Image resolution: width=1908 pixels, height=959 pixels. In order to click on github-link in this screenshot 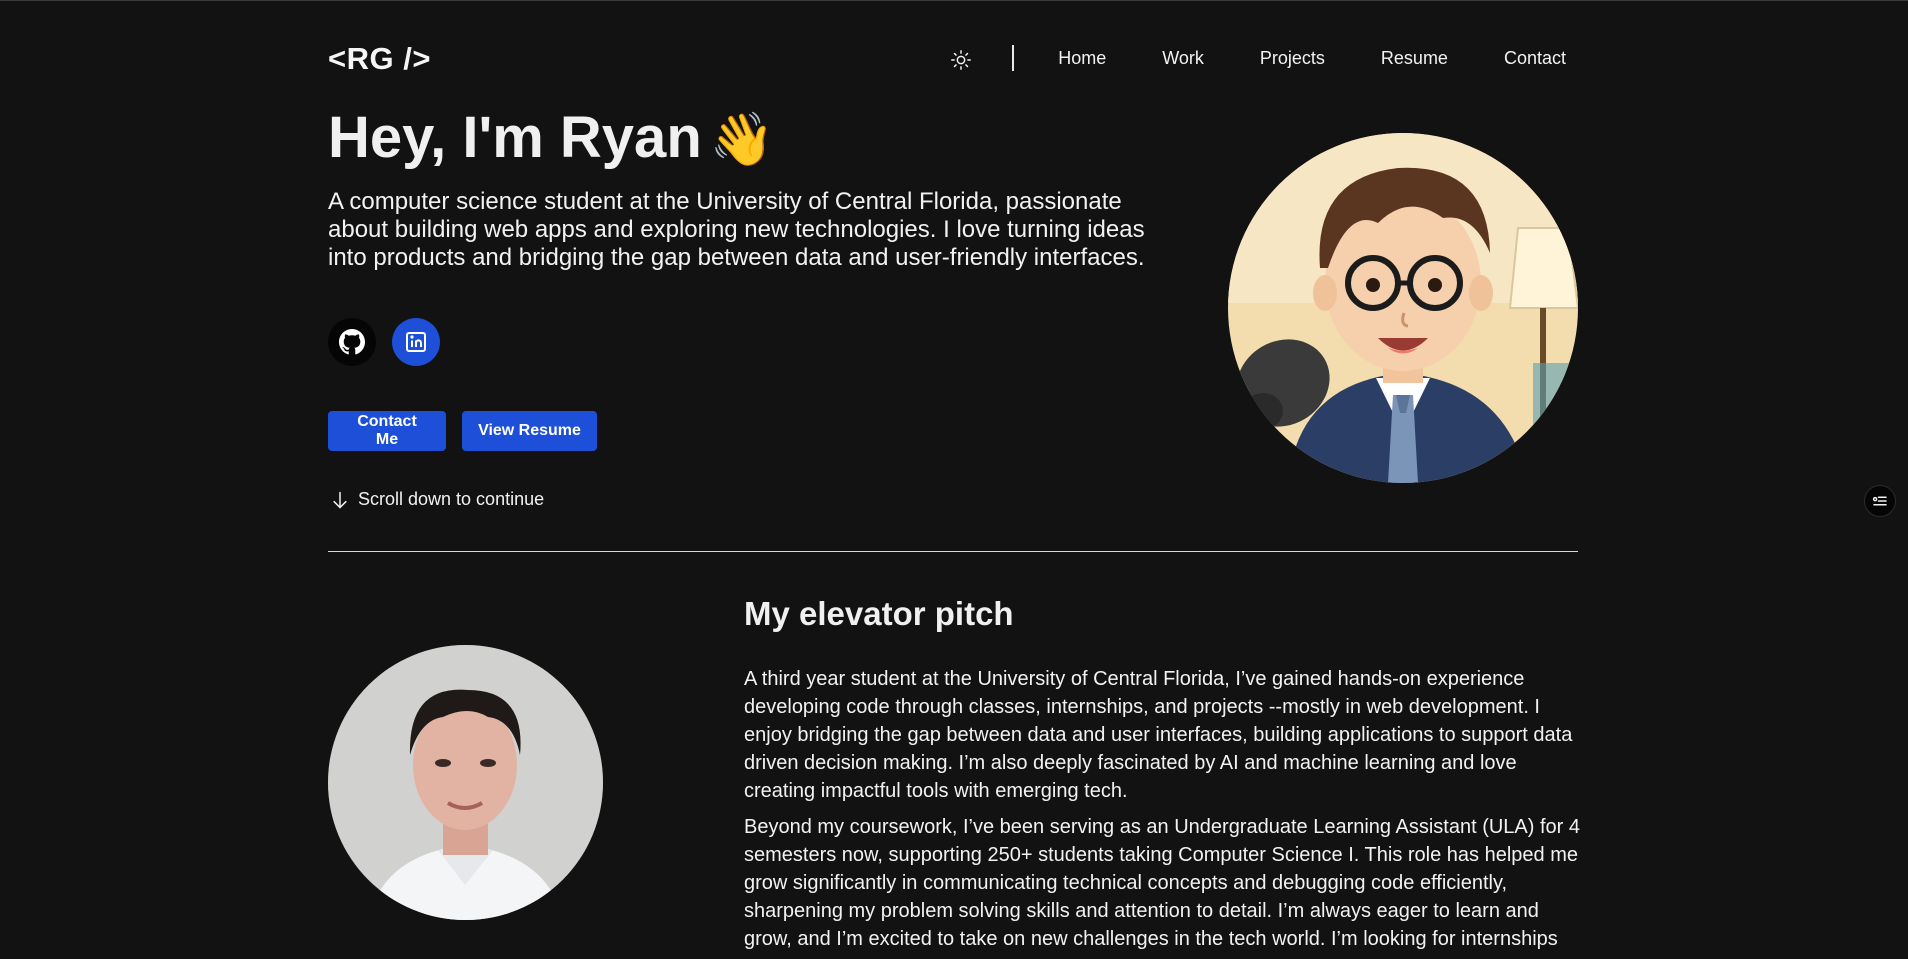, I will do `click(352, 342)`.